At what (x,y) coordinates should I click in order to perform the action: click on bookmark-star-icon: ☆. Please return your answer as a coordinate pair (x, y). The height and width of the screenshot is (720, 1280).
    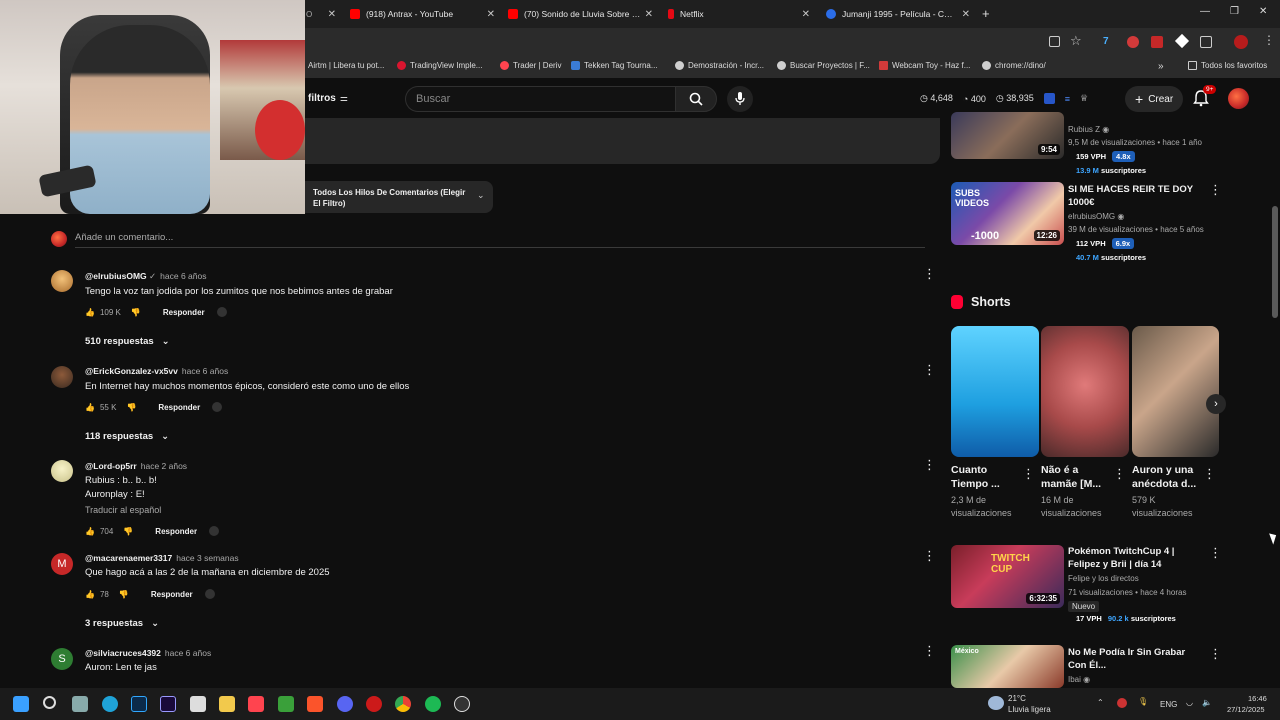
    Looking at the image, I should click on (1076, 41).